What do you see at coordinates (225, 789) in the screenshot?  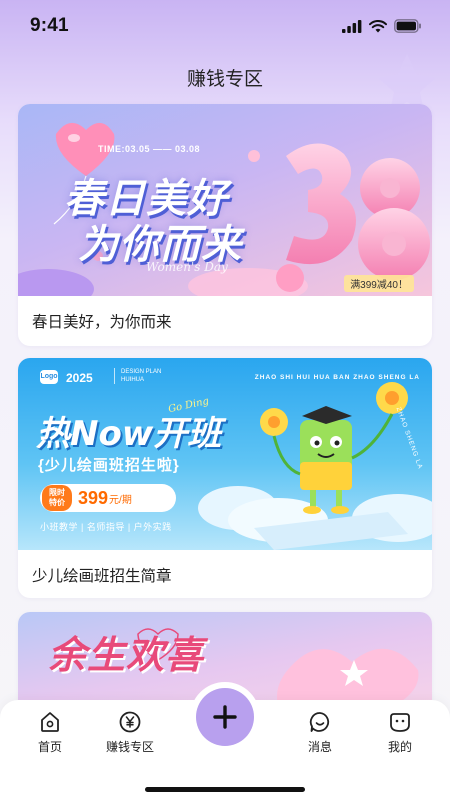 I see `home-indicator` at bounding box center [225, 789].